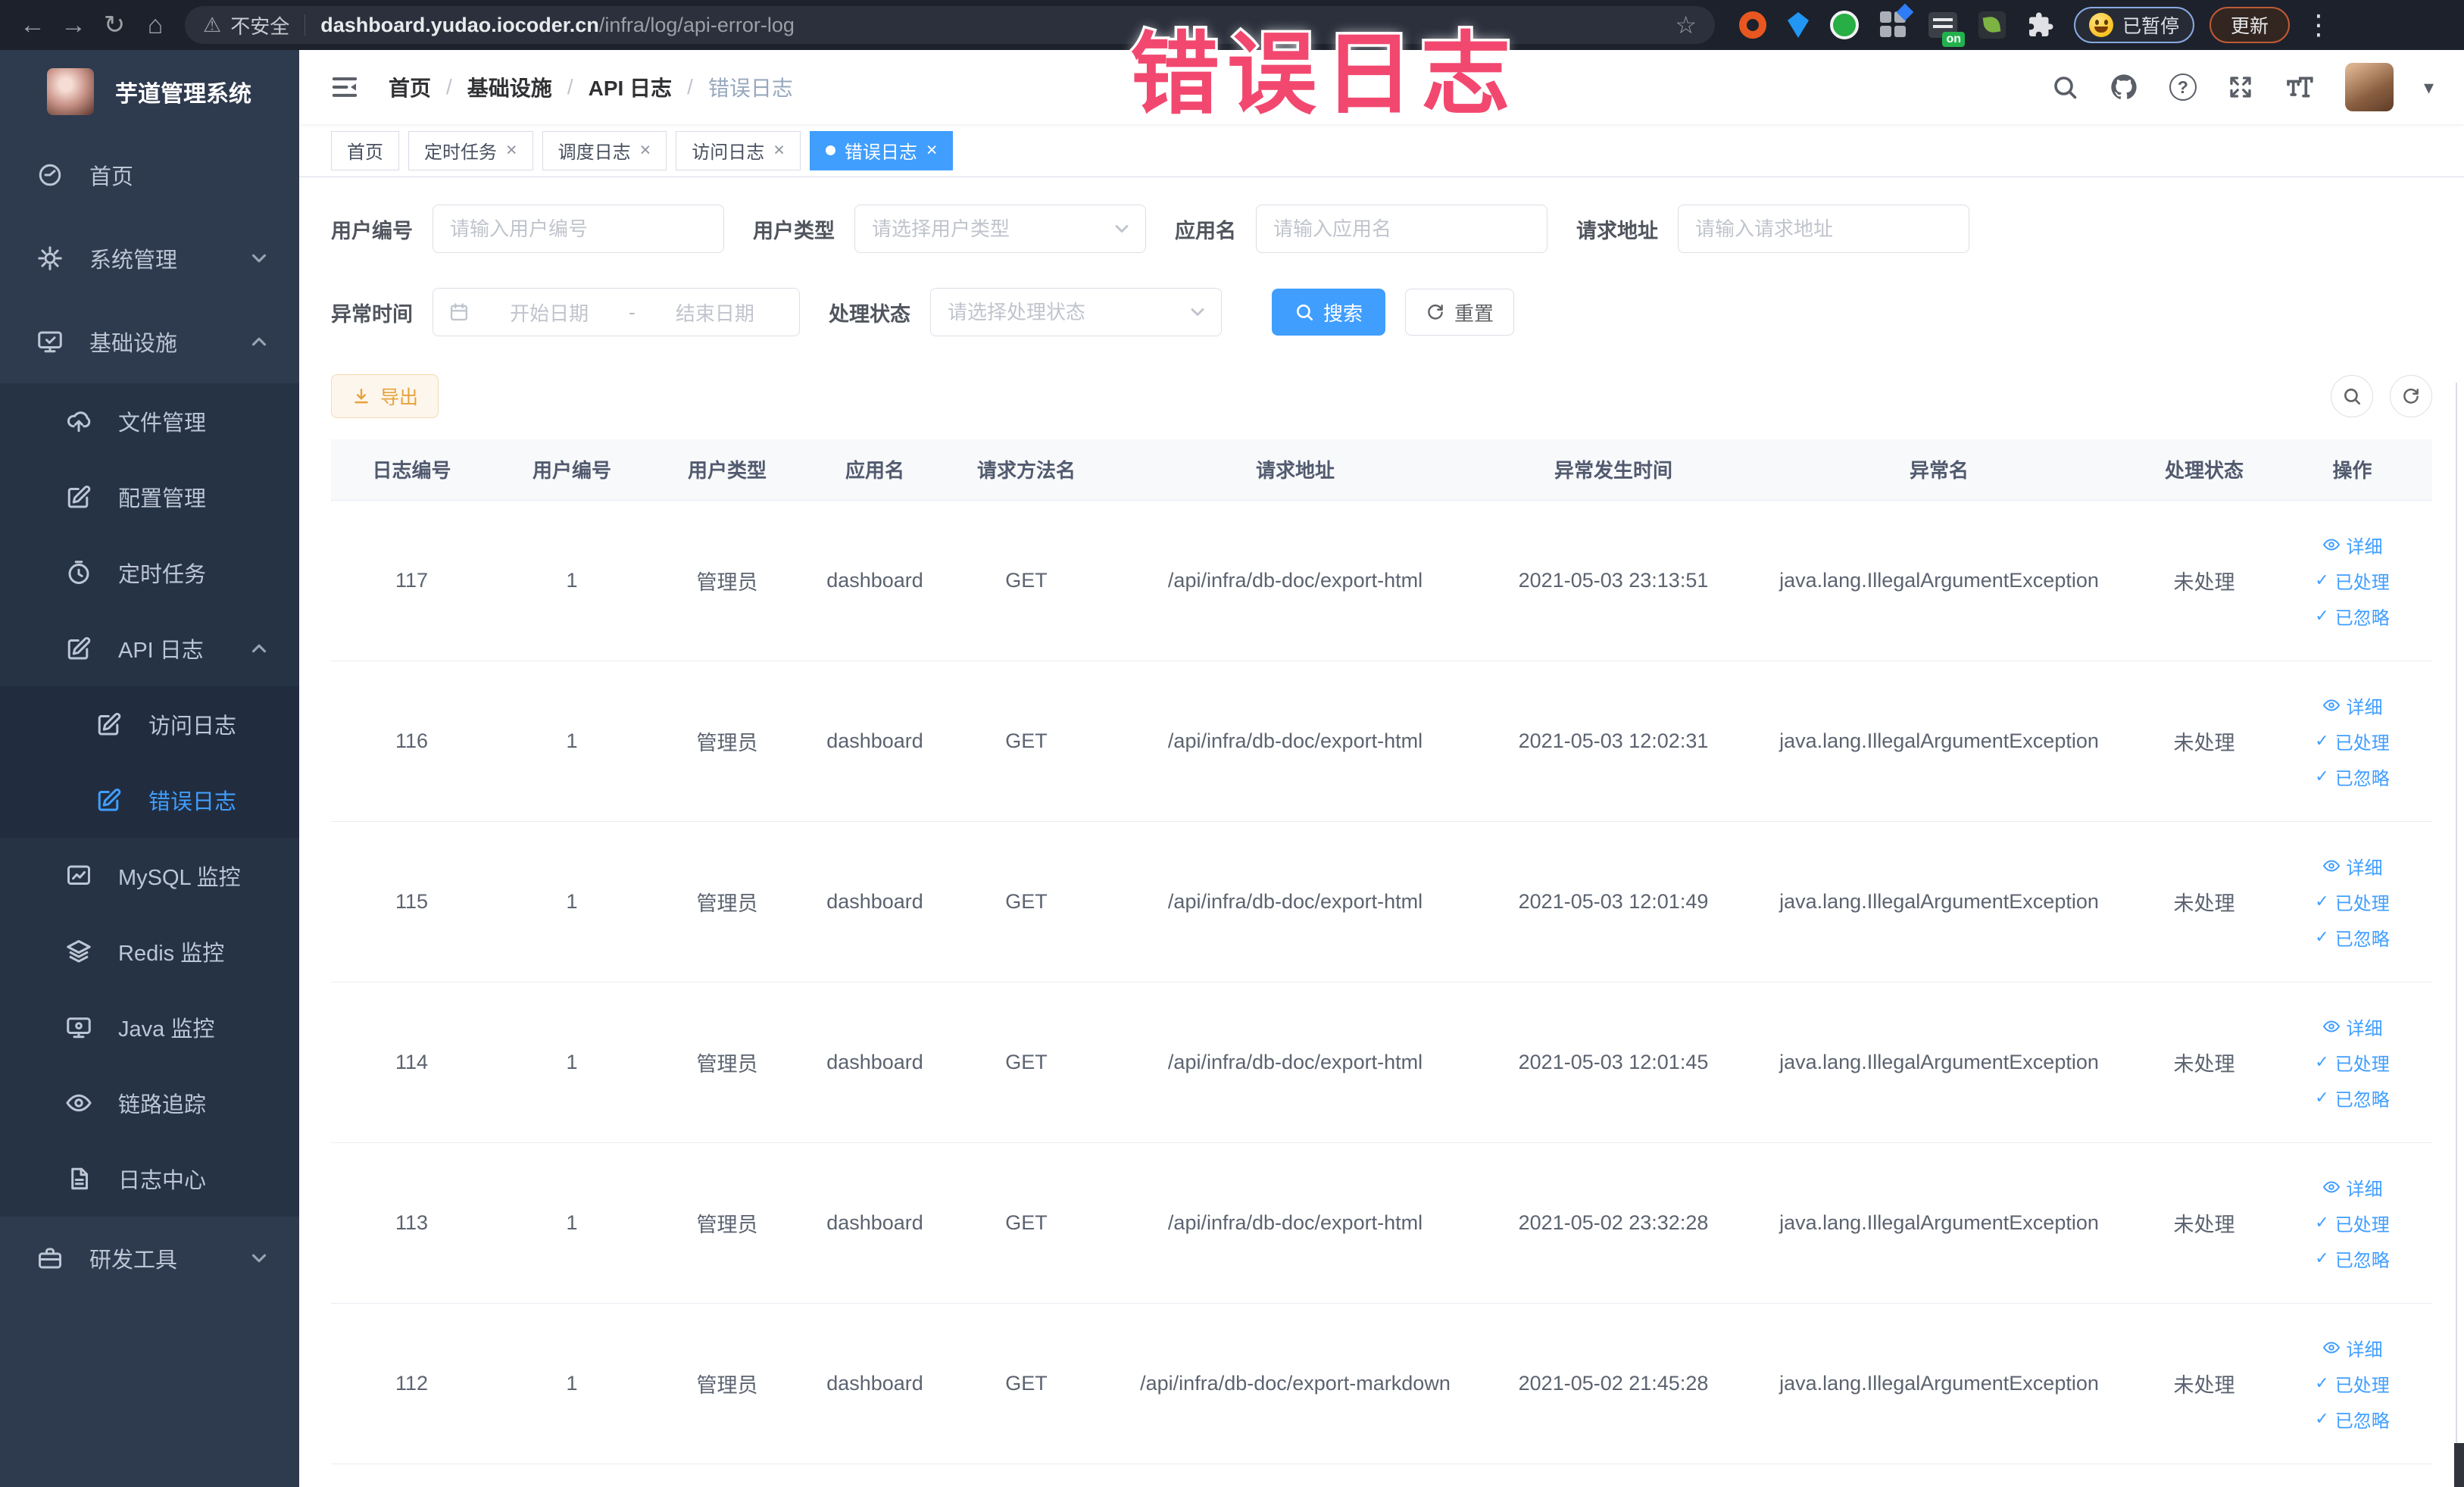 The image size is (2464, 1487). I want to click on browser-update-button: 更新, so click(2250, 25).